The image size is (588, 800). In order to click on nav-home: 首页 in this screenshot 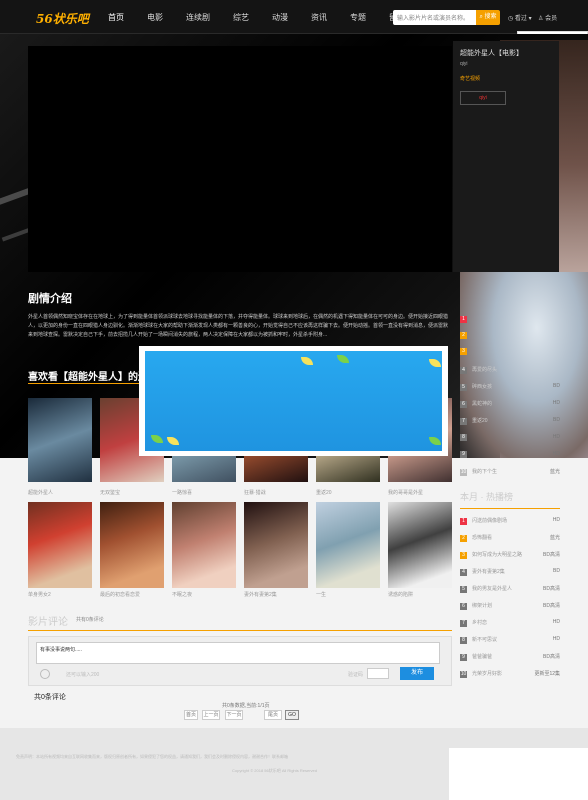, I will do `click(116, 17)`.